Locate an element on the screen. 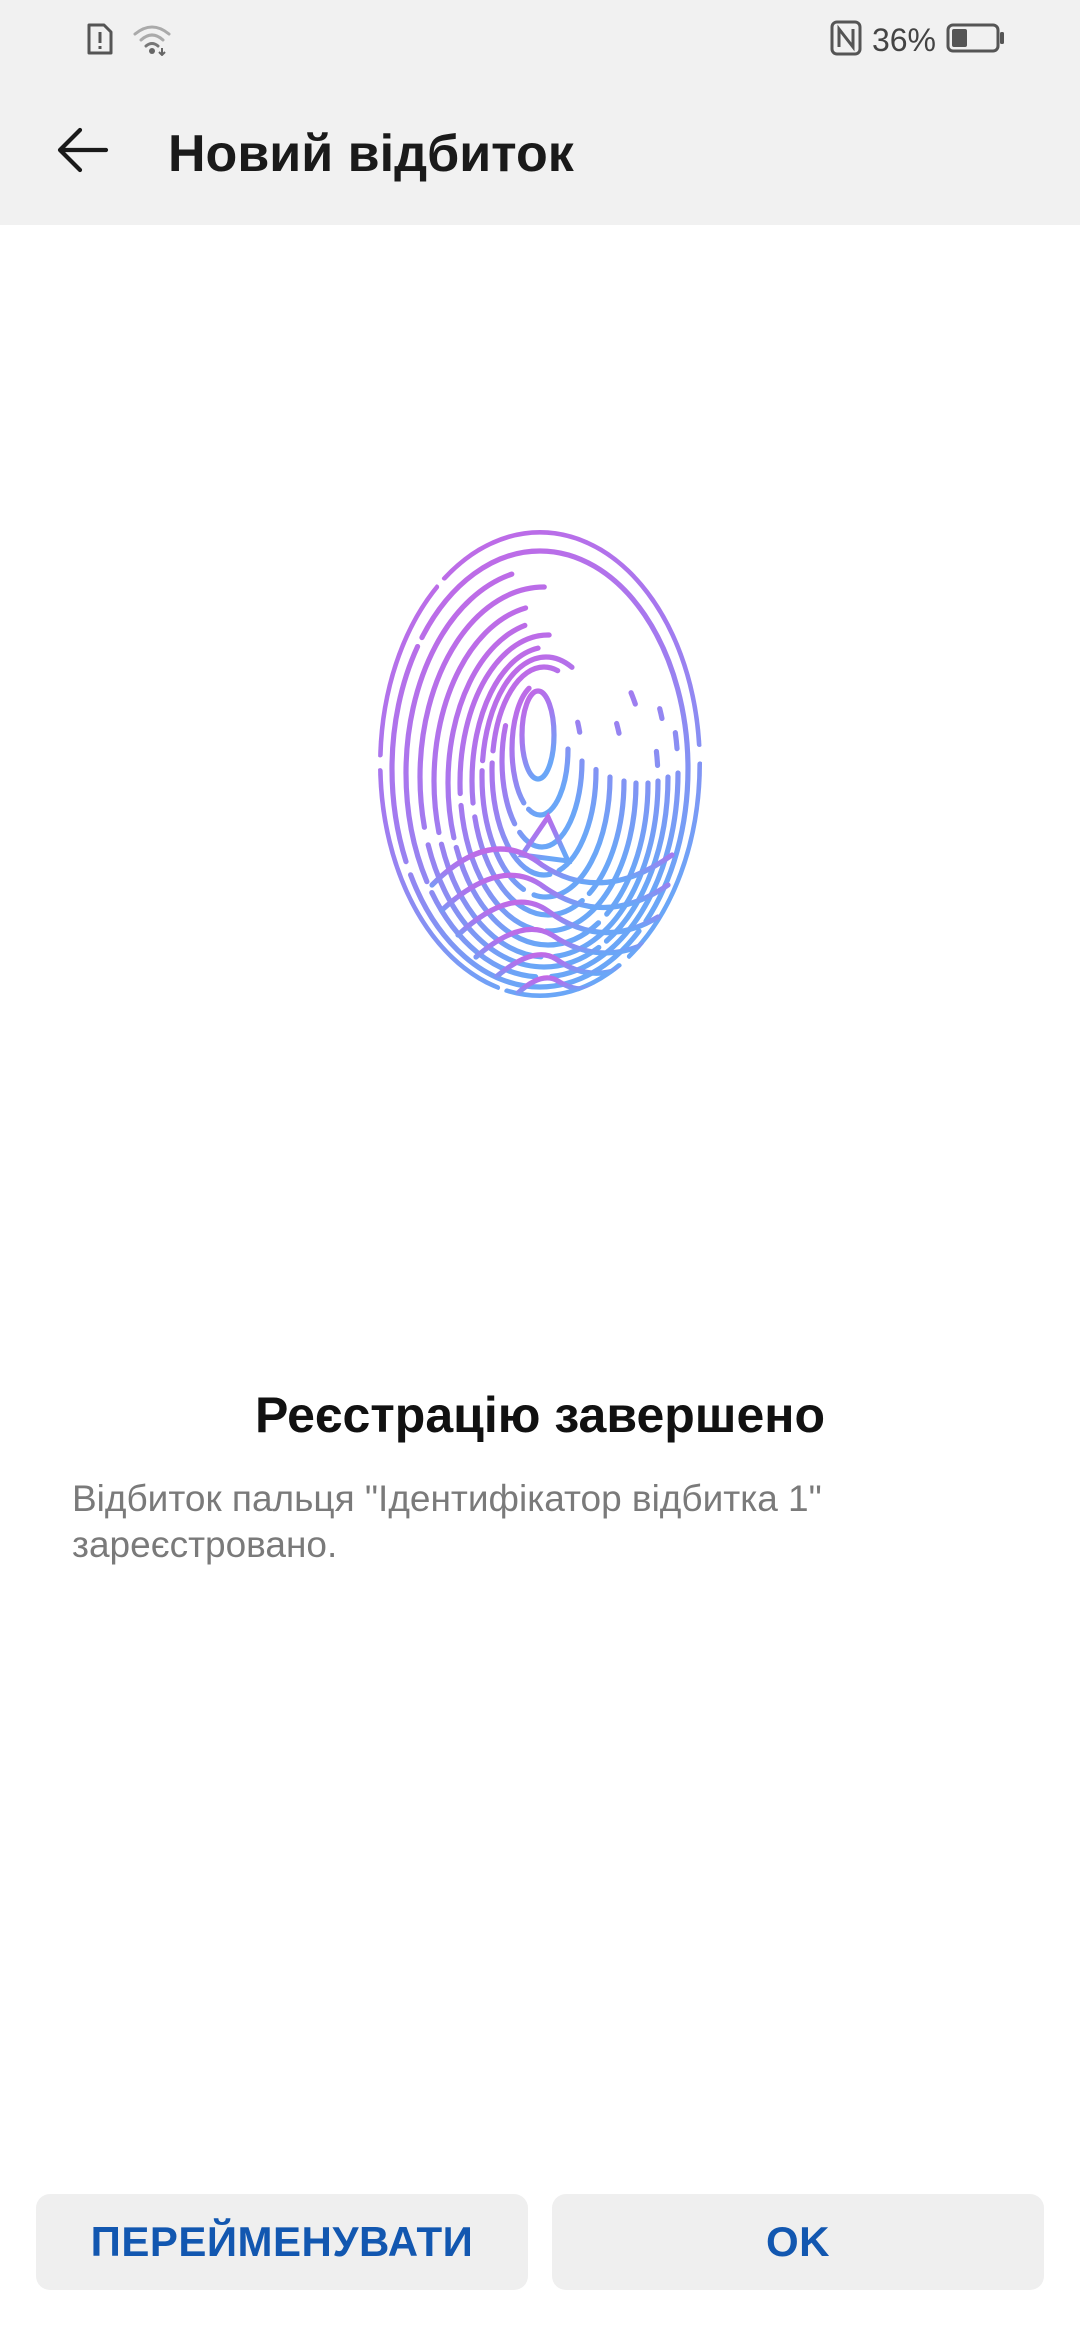 This screenshot has height=2340, width=1080. wifi-icon is located at coordinates (152, 41).